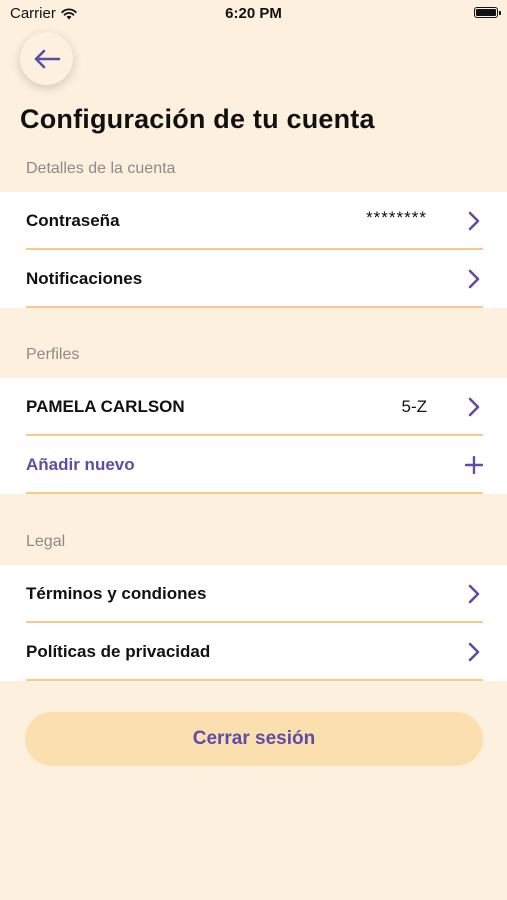  Describe the element at coordinates (414, 406) in the screenshot. I see `profile-value: 5-Z` at that location.